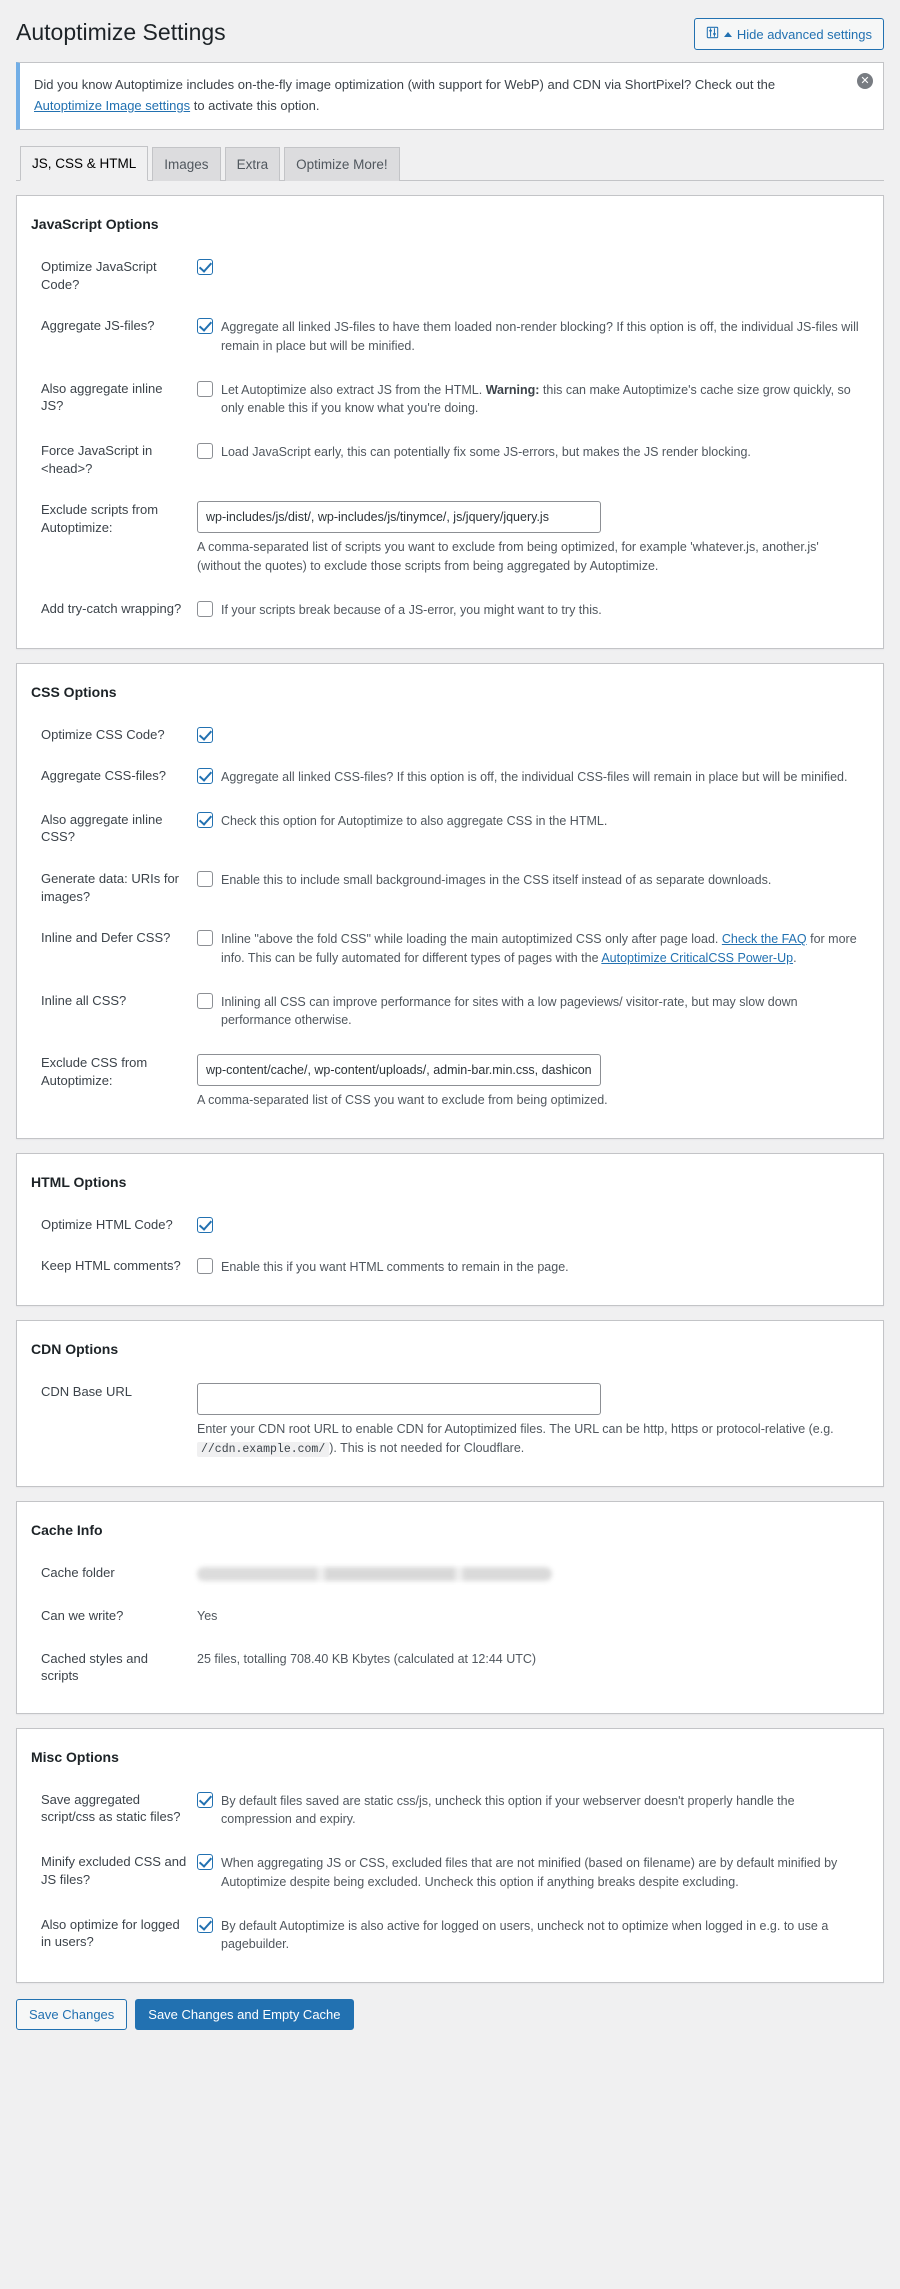 The height and width of the screenshot is (2289, 900). Describe the element at coordinates (205, 938) in the screenshot. I see `inline-defer-css-checkbox` at that location.